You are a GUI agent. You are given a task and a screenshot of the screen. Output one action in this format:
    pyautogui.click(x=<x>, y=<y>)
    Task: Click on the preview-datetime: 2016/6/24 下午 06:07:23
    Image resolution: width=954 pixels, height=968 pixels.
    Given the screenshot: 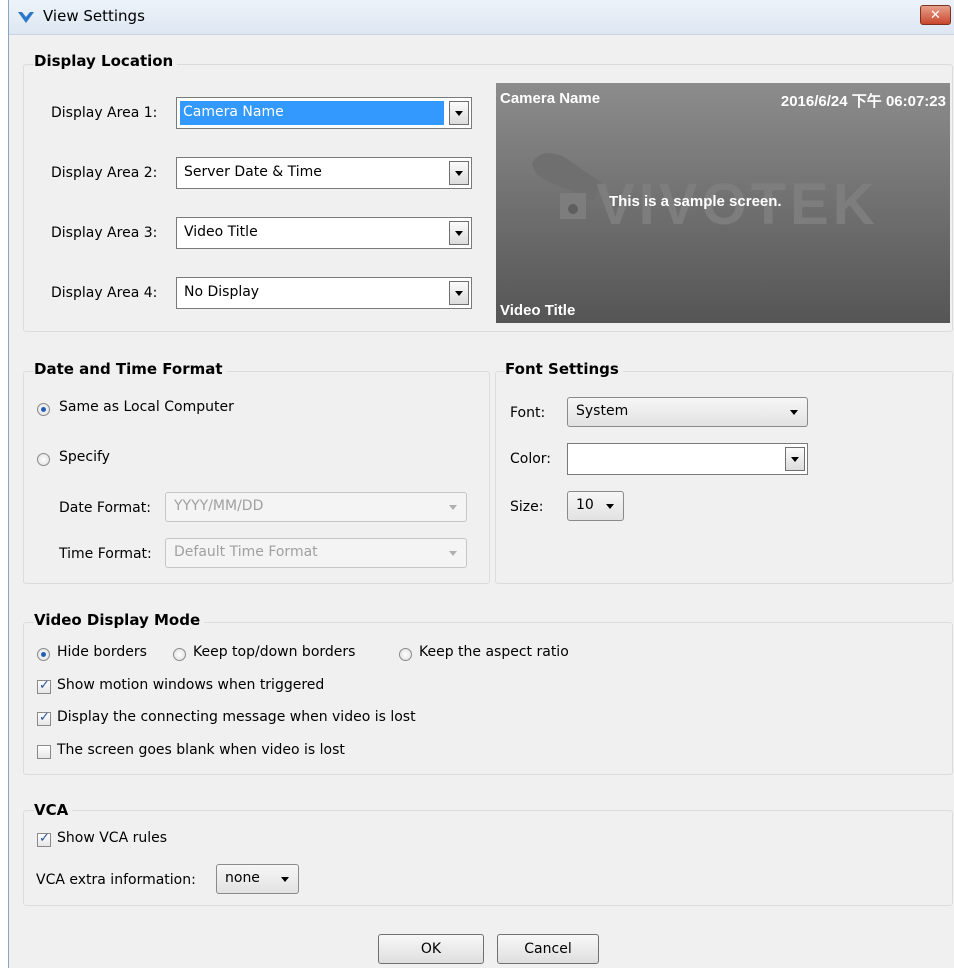 What is the action you would take?
    pyautogui.click(x=863, y=101)
    